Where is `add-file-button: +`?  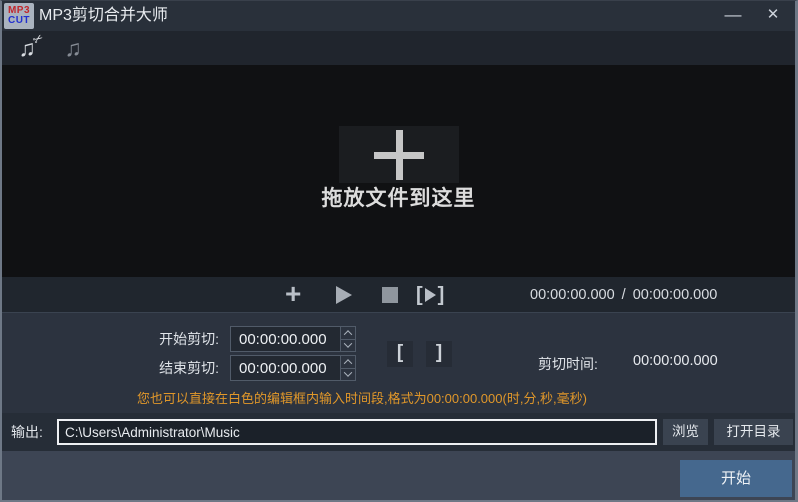 add-file-button: + is located at coordinates (293, 295).